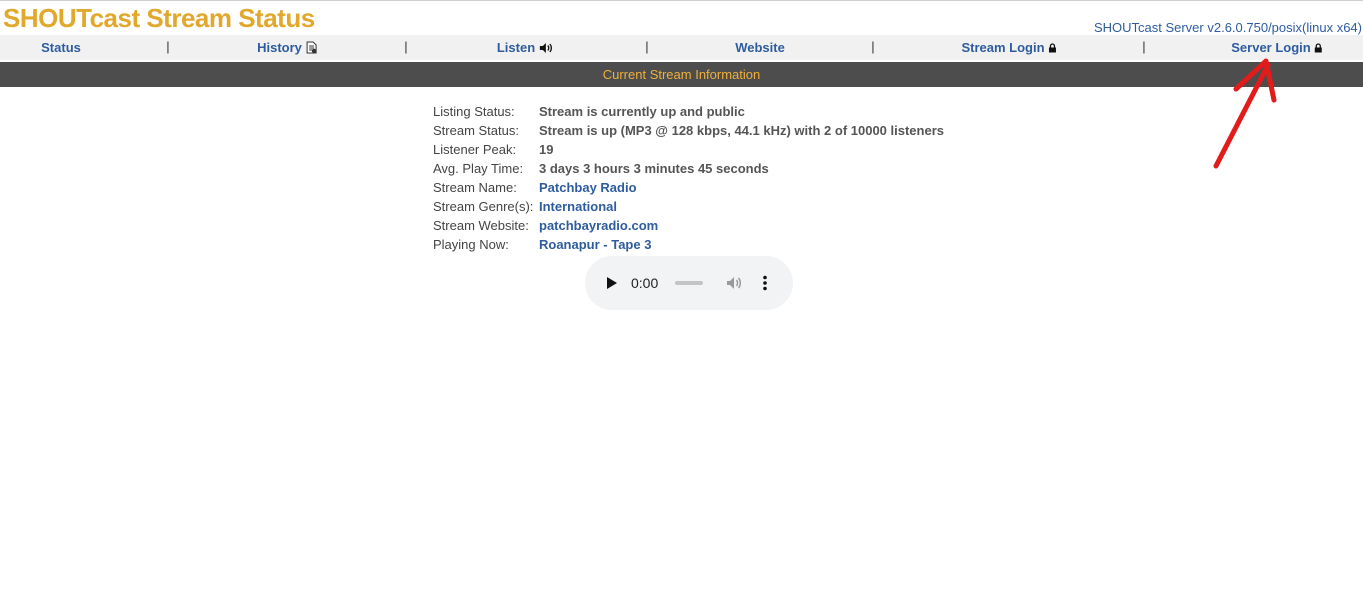 This screenshot has height=610, width=1363. What do you see at coordinates (474, 111) in the screenshot?
I see `info-label: Listing Status:` at bounding box center [474, 111].